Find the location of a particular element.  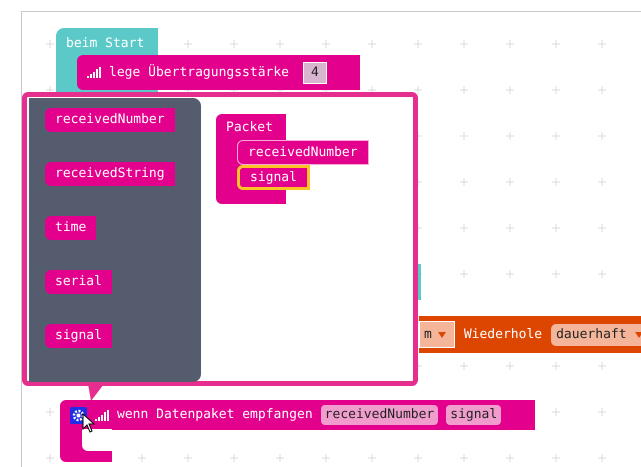

mouse-cursor-icon is located at coordinates (88, 423).